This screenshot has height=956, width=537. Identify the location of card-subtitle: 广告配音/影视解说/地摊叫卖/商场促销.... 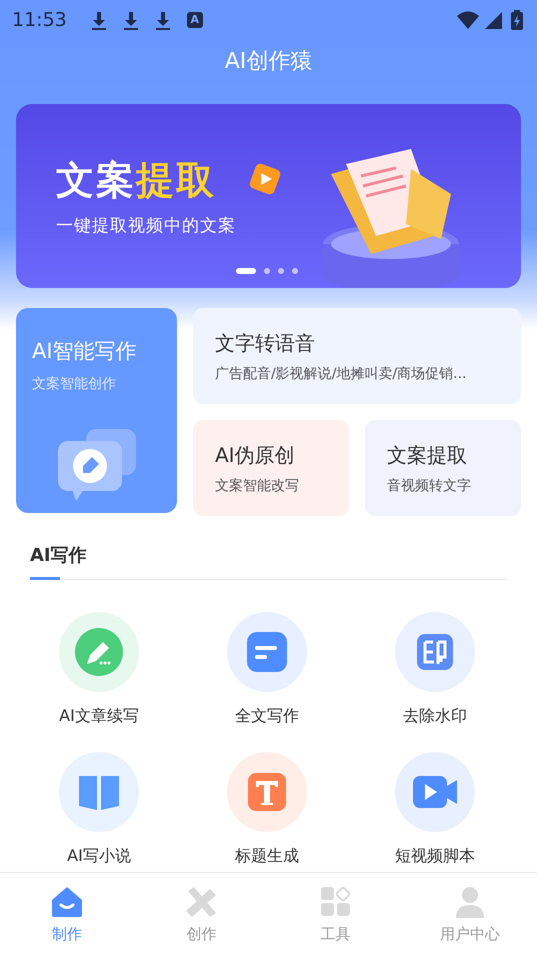
(341, 374).